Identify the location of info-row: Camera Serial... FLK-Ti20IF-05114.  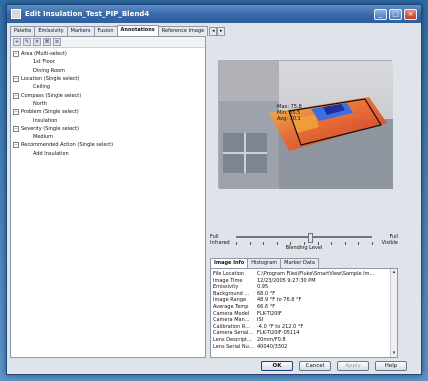
(304, 333).